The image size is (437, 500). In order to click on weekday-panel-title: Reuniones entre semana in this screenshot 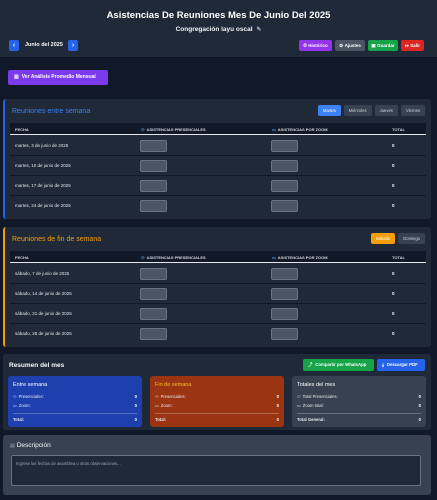, I will do `click(51, 111)`.